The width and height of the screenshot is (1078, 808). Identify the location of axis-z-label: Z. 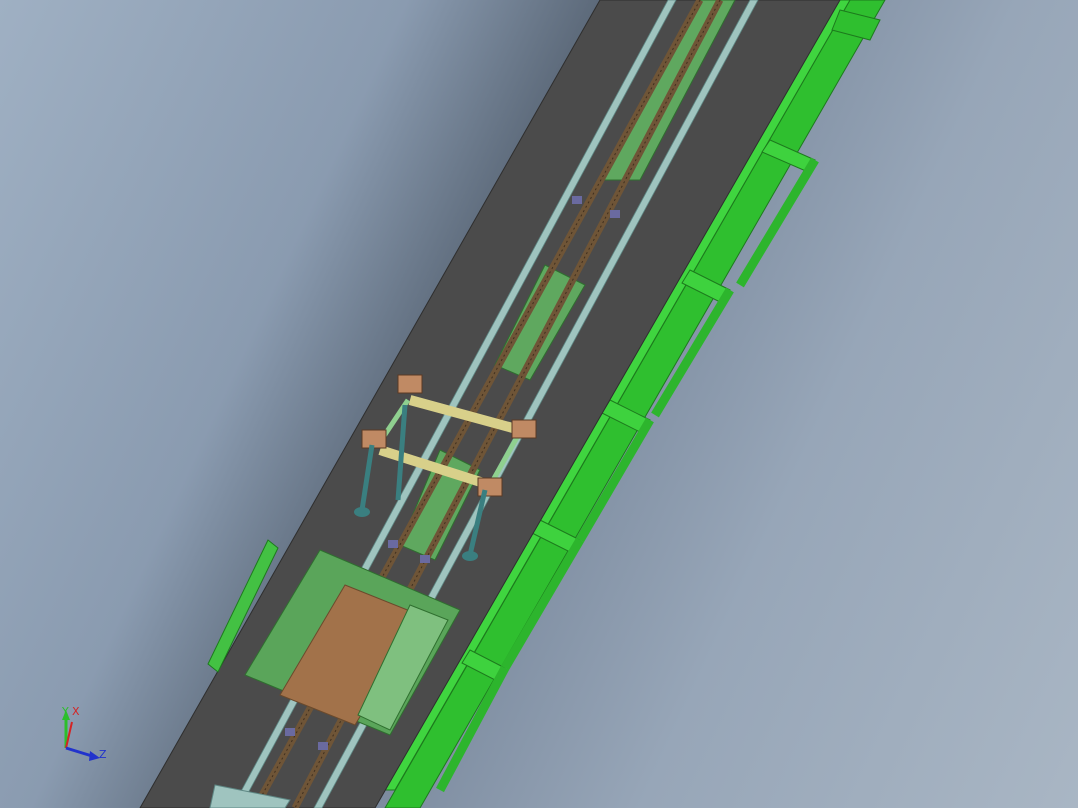
(103, 754).